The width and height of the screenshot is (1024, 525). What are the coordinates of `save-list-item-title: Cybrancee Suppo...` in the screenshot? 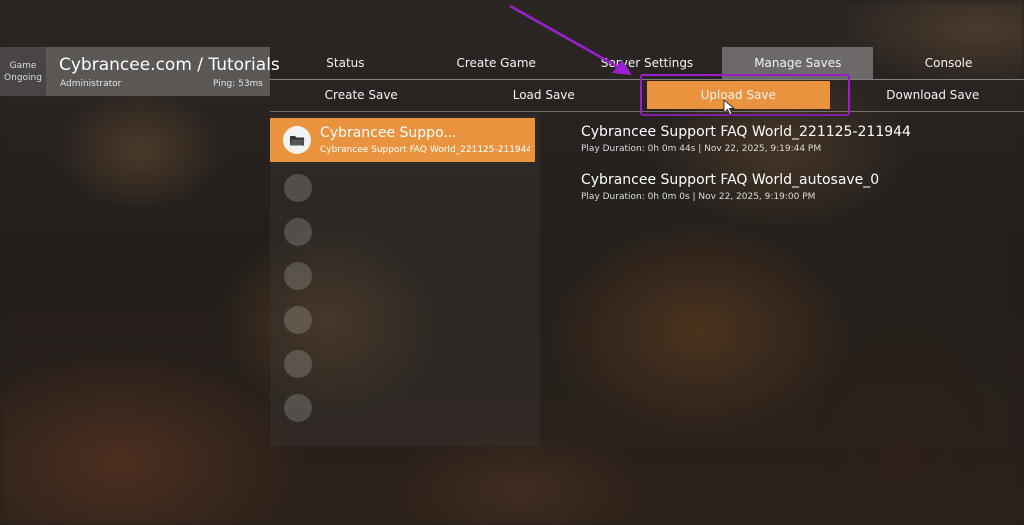 It's located at (388, 133).